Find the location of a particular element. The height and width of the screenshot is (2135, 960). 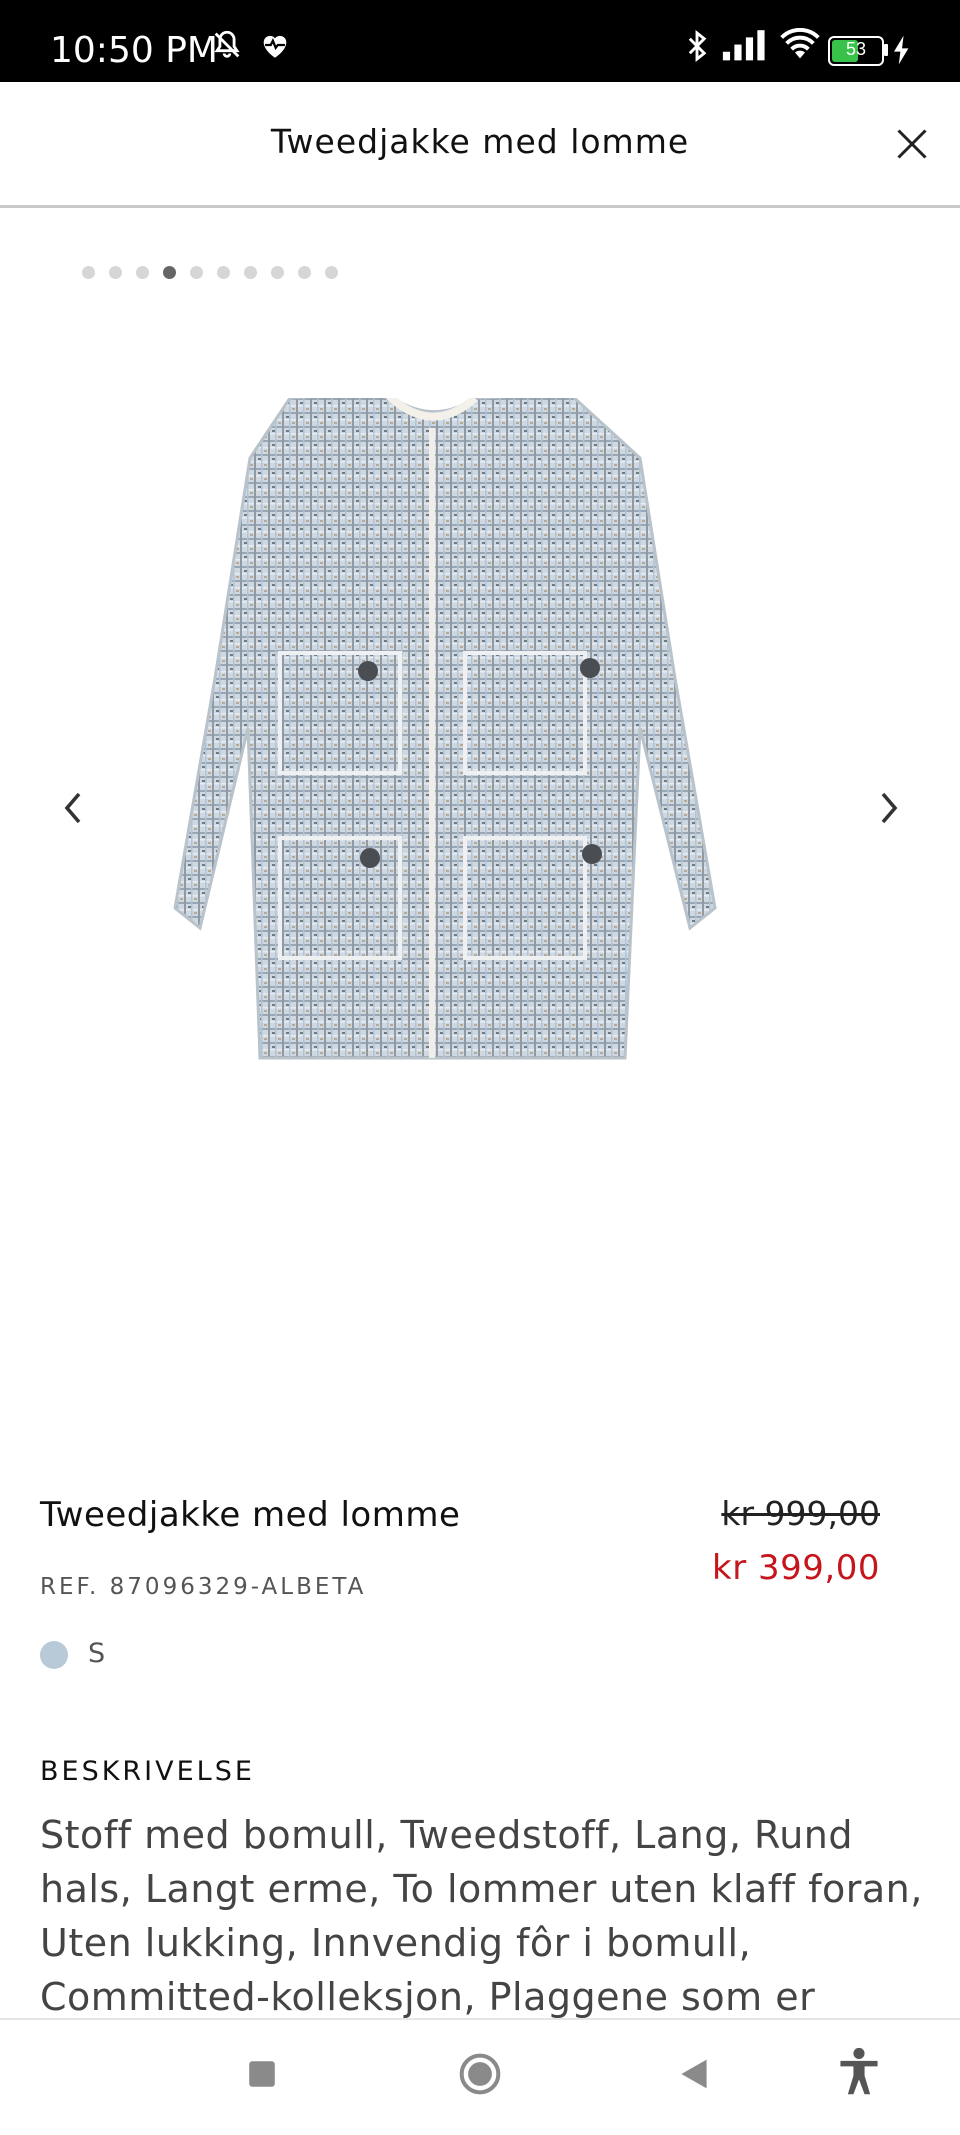

header-title: Tweedjakke med lomme is located at coordinates (480, 141).